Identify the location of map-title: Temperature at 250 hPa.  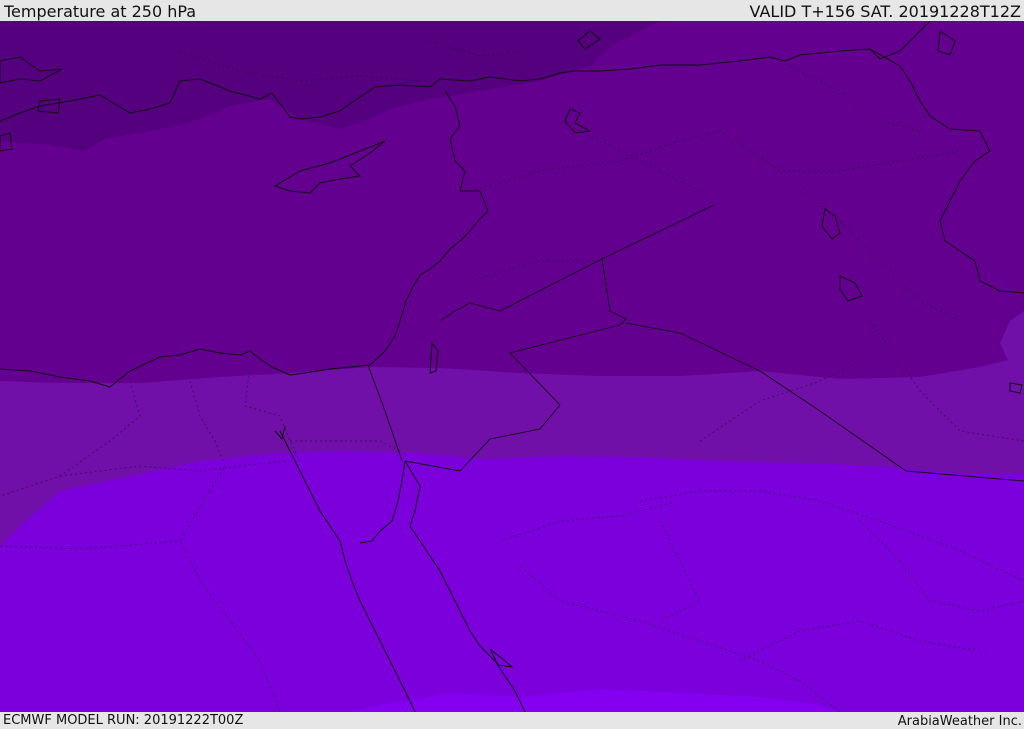
(100, 11).